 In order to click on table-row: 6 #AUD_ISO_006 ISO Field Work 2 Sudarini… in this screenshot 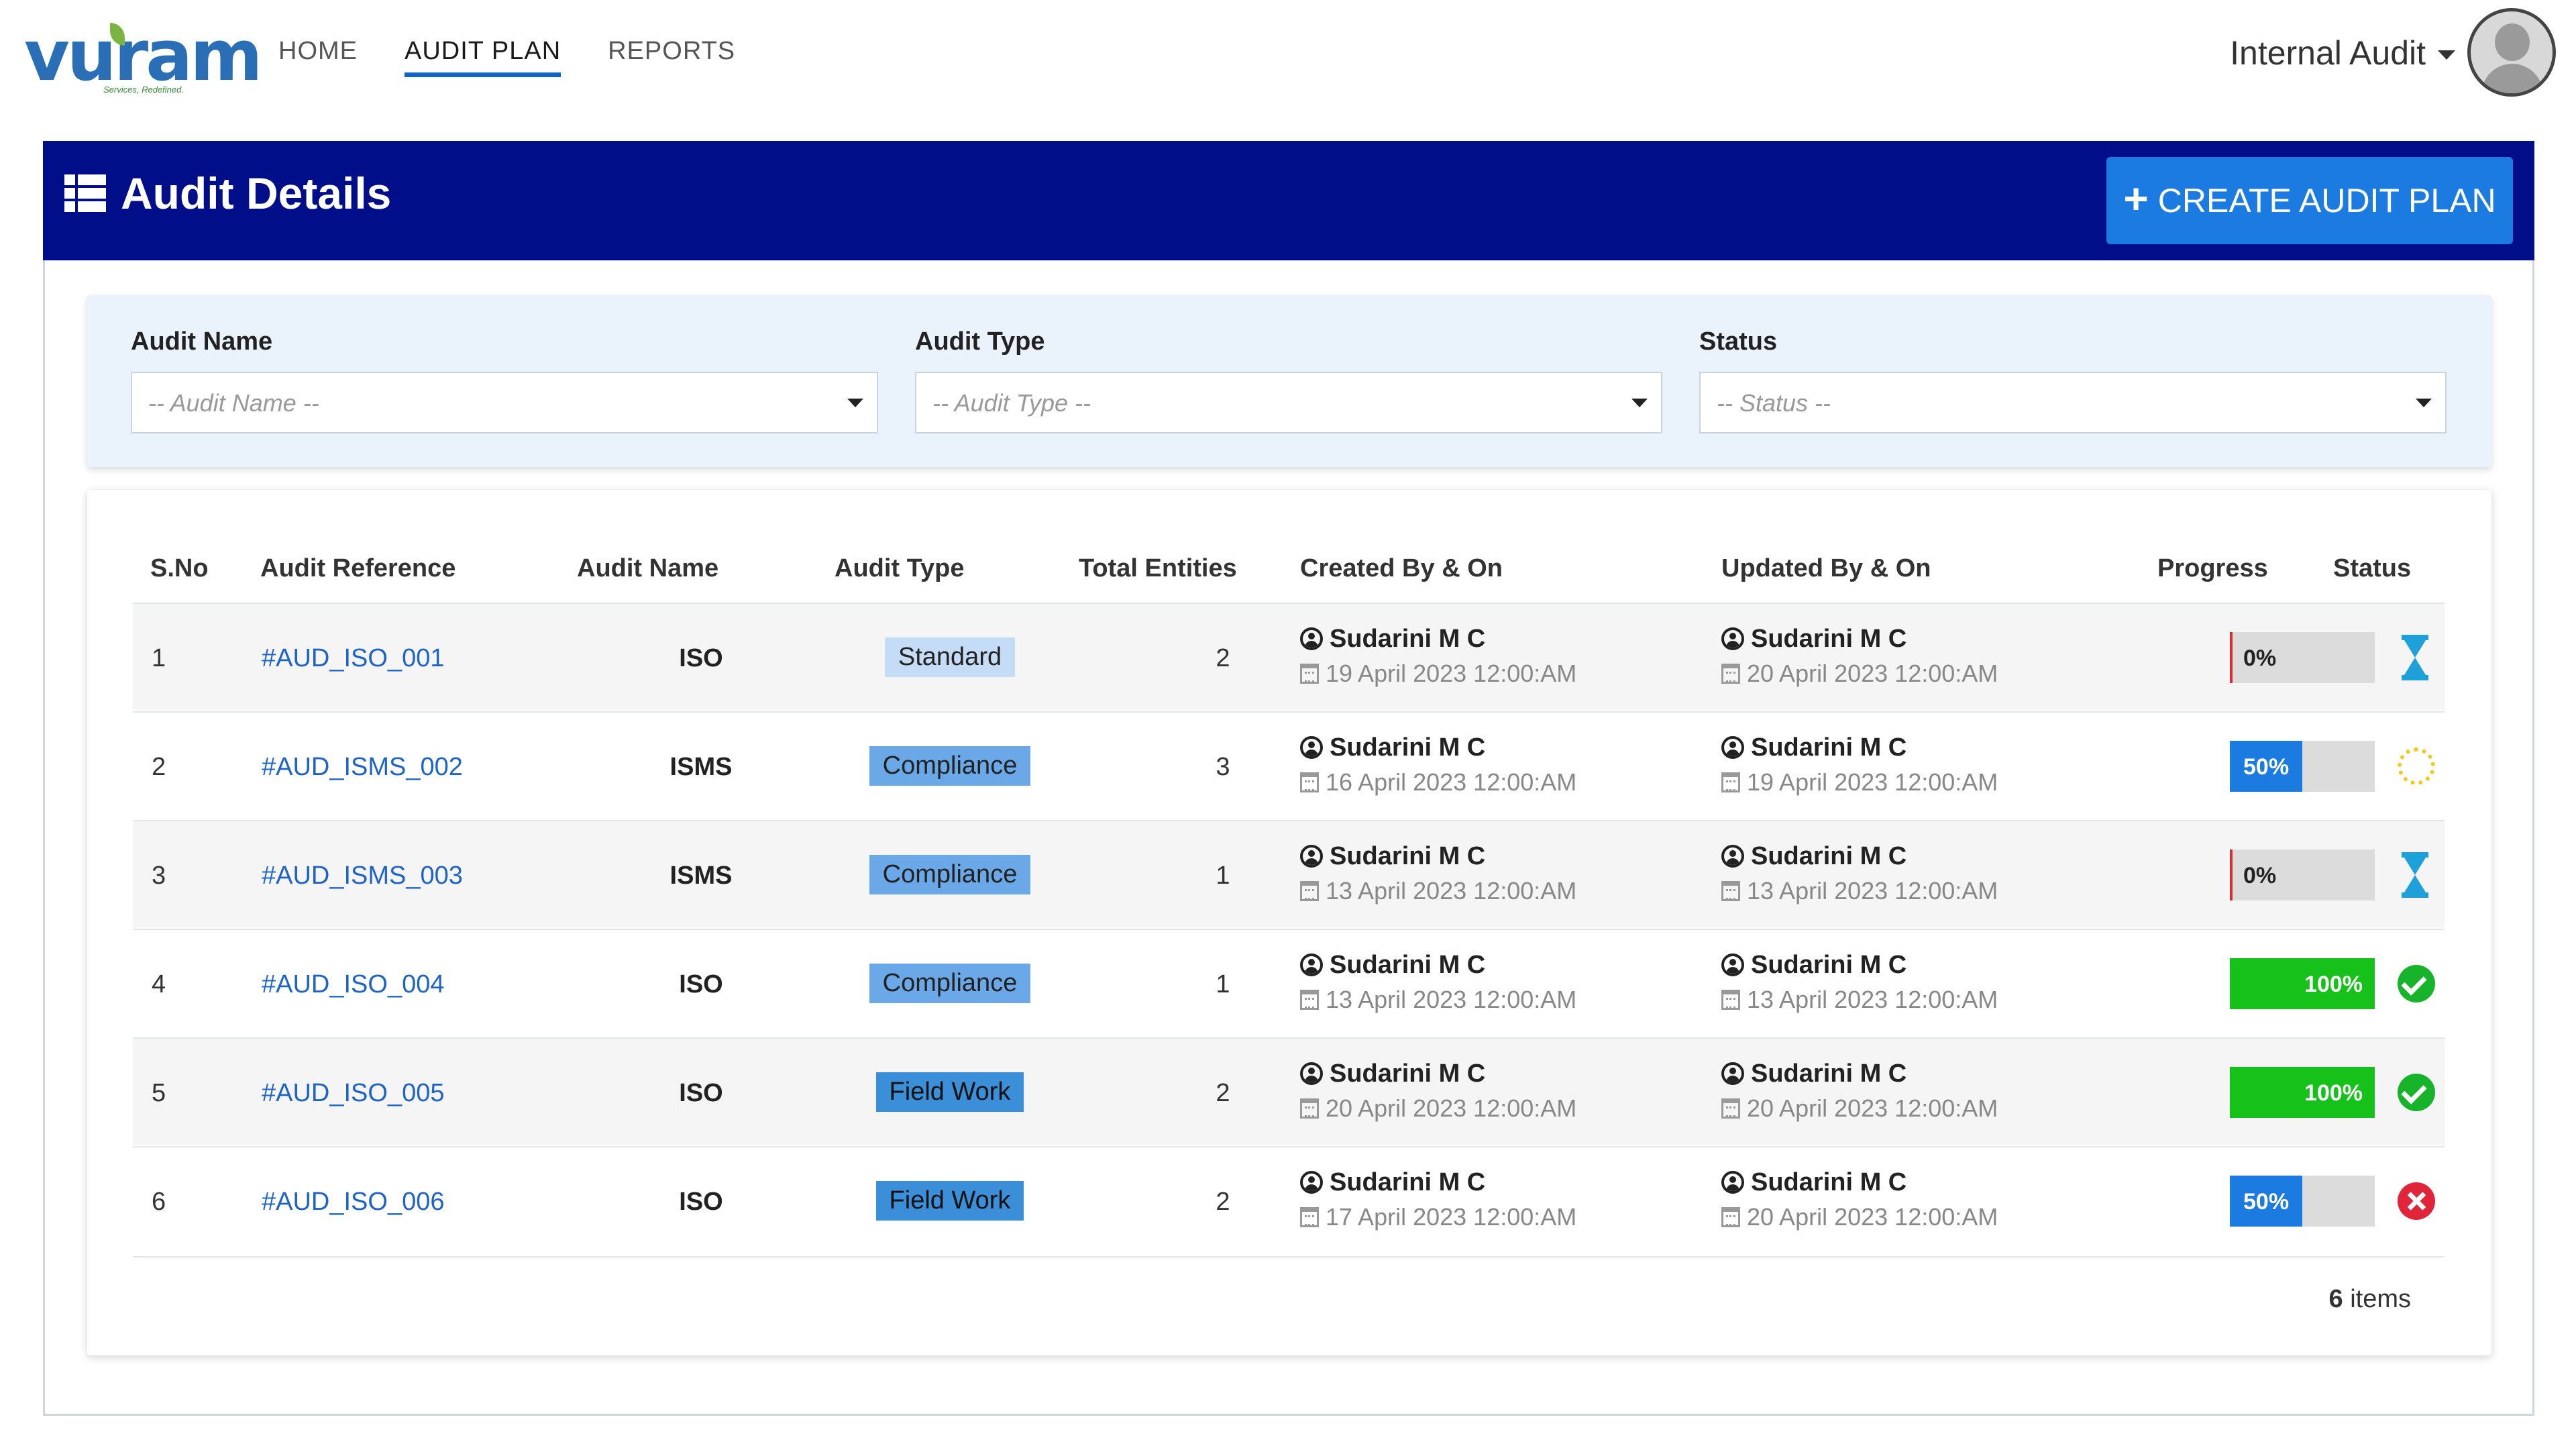, I will do `click(1289, 1199)`.